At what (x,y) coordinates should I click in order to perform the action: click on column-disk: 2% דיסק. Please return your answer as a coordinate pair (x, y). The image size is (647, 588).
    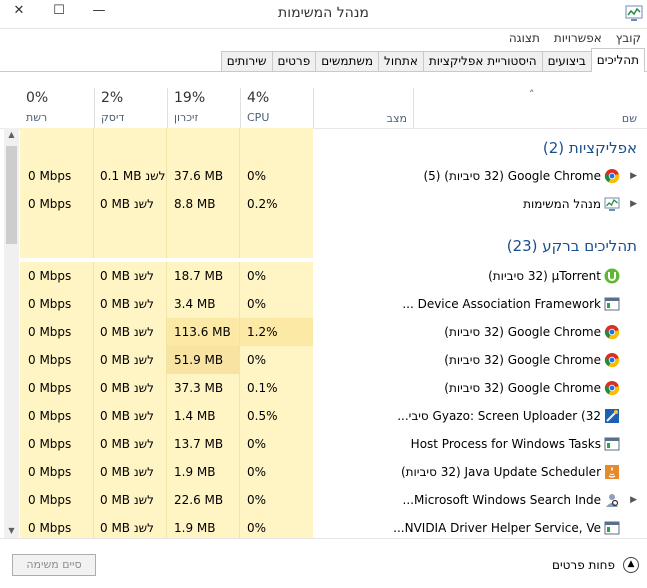
    Looking at the image, I should click on (130, 108).